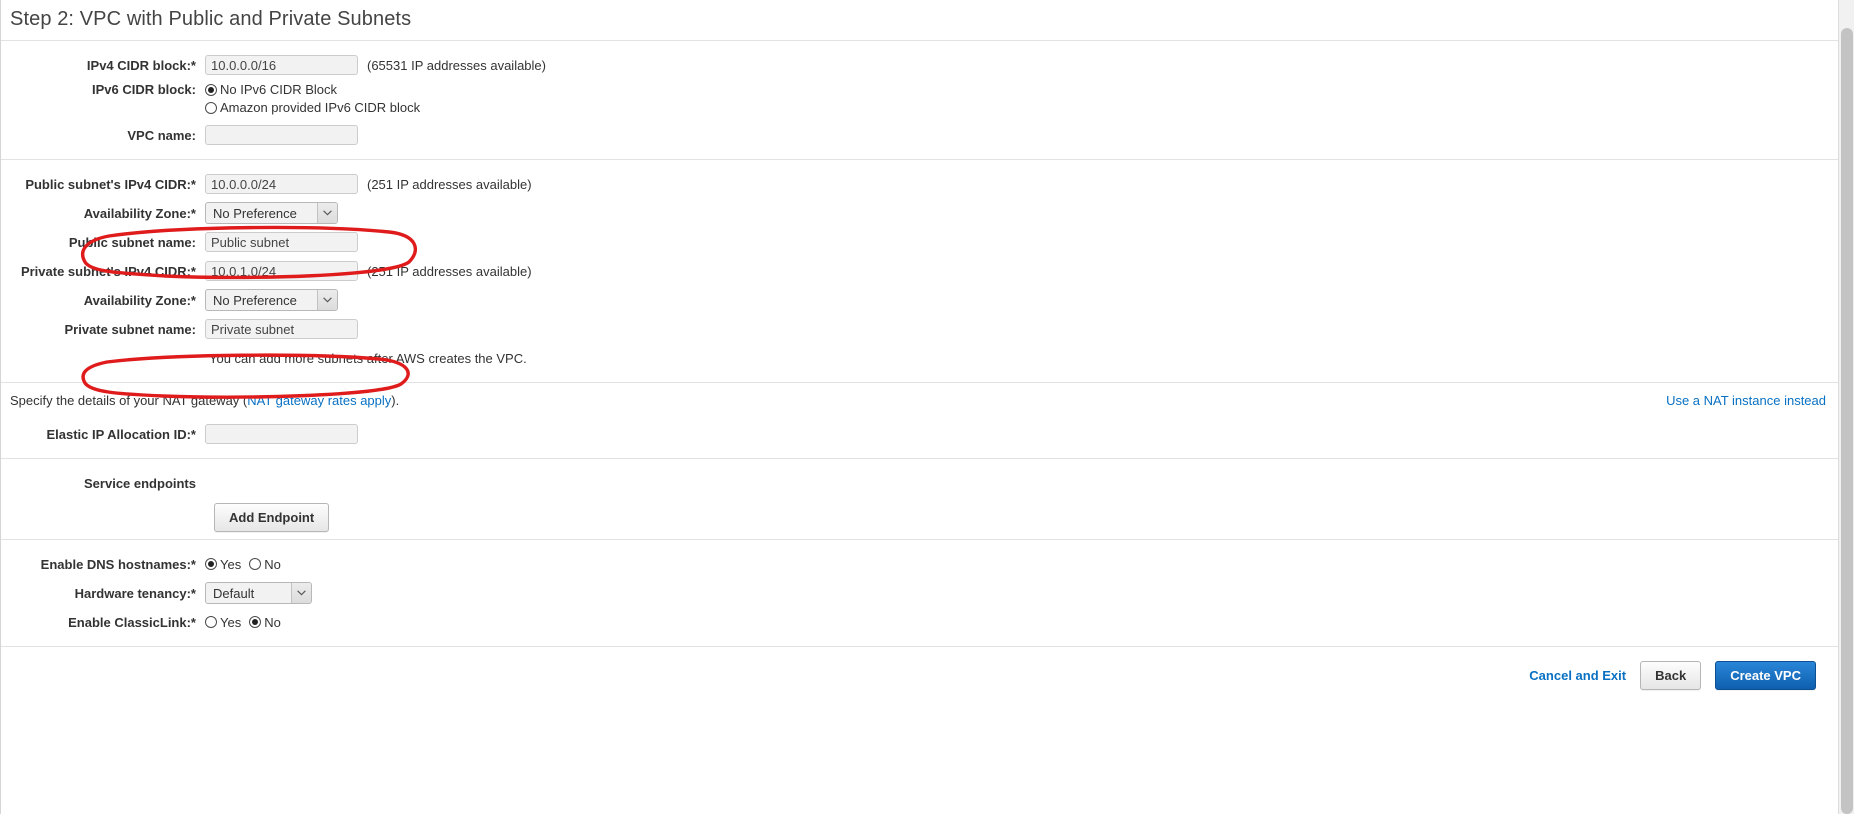 This screenshot has height=814, width=1854. I want to click on wizard-footer: Cancel and Exit Back Create VPC, so click(919, 668).